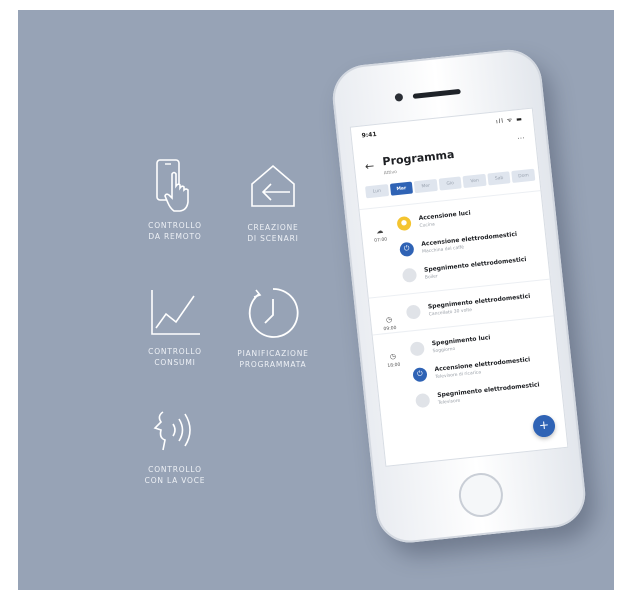  What do you see at coordinates (450, 183) in the screenshot?
I see `tab-day-gio: Gio` at bounding box center [450, 183].